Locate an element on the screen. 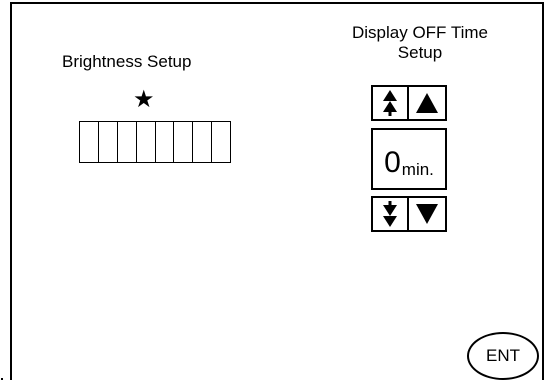 The image size is (550, 383). display-off-title-line1: Display OFF Time is located at coordinates (420, 32).